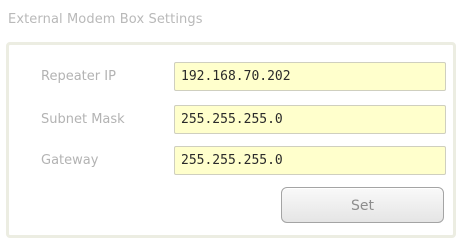 The image size is (468, 244). What do you see at coordinates (310, 119) in the screenshot?
I see `subnet-mask-input` at bounding box center [310, 119].